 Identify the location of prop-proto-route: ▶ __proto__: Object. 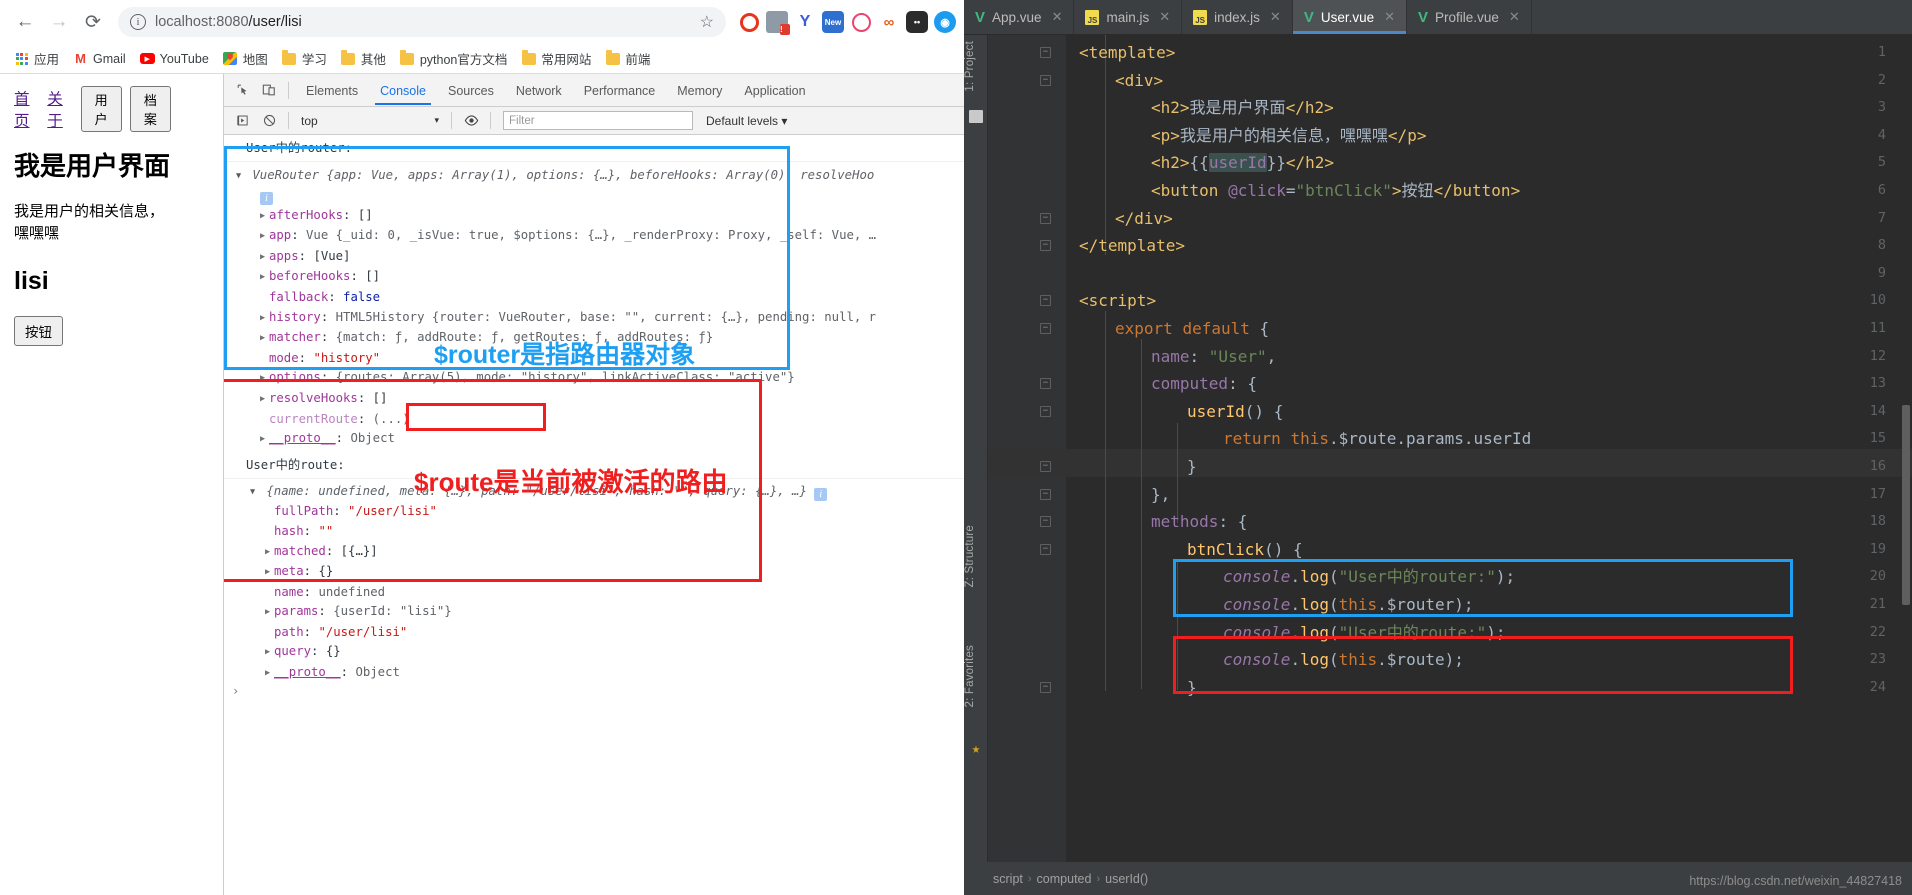
(594, 673).